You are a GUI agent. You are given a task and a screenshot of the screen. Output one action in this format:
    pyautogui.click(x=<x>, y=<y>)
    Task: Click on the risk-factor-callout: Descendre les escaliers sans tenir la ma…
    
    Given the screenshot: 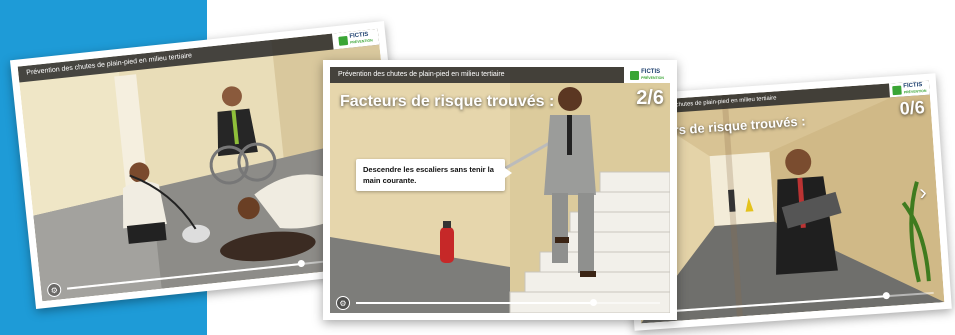 What is the action you would take?
    pyautogui.click(x=434, y=175)
    